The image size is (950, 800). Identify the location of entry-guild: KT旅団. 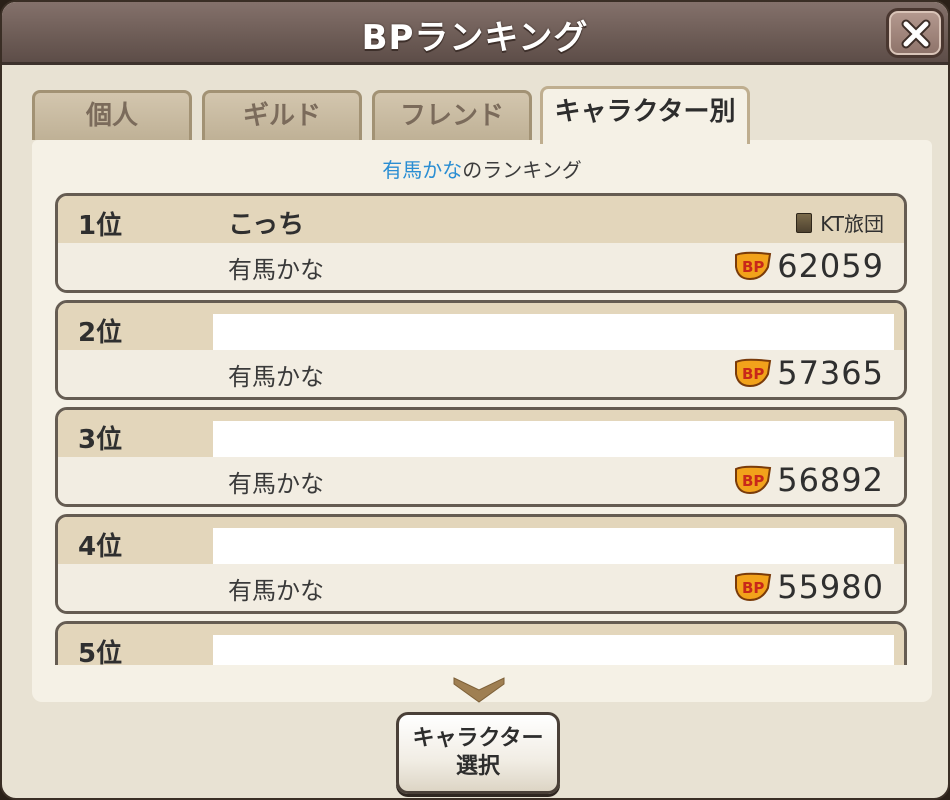
(840, 222).